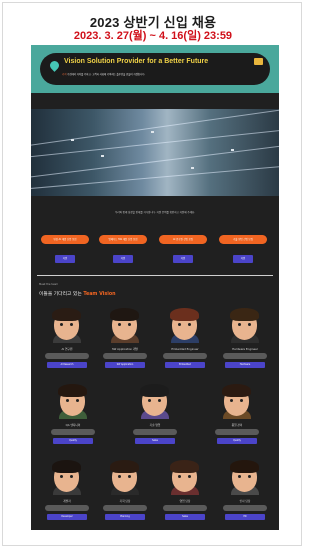 Image resolution: width=320 pixels, height=549 pixels. What do you see at coordinates (65, 259) in the screenshot?
I see `small-apply-button-1: 지원` at bounding box center [65, 259].